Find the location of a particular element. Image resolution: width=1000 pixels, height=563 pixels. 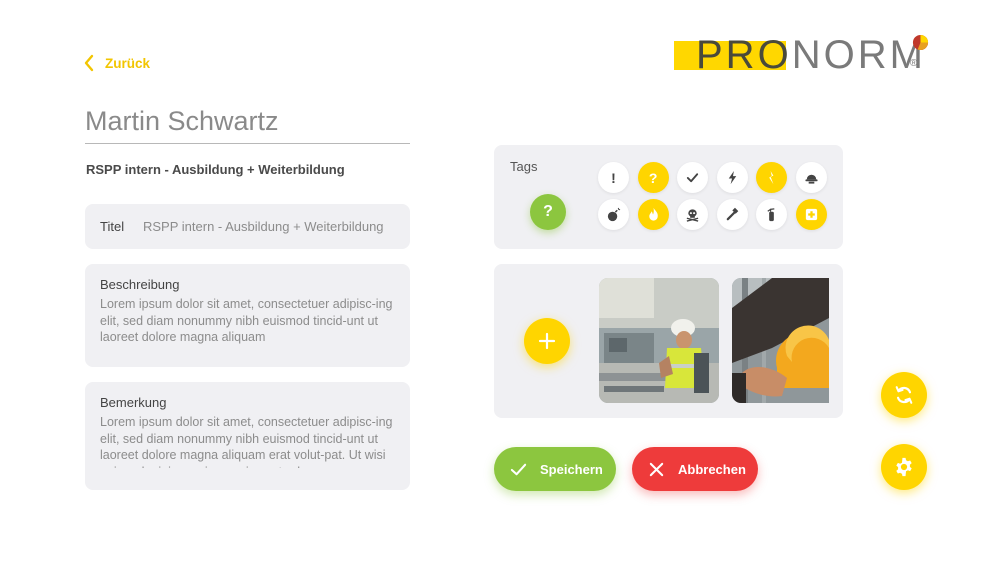

title-label: Titel is located at coordinates (112, 226).